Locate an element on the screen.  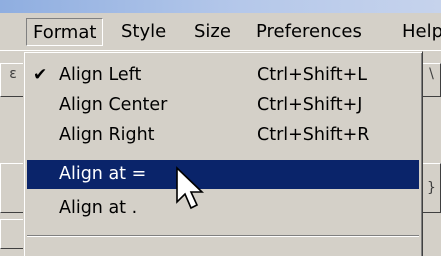
menu-format: Format is located at coordinates (65, 32).